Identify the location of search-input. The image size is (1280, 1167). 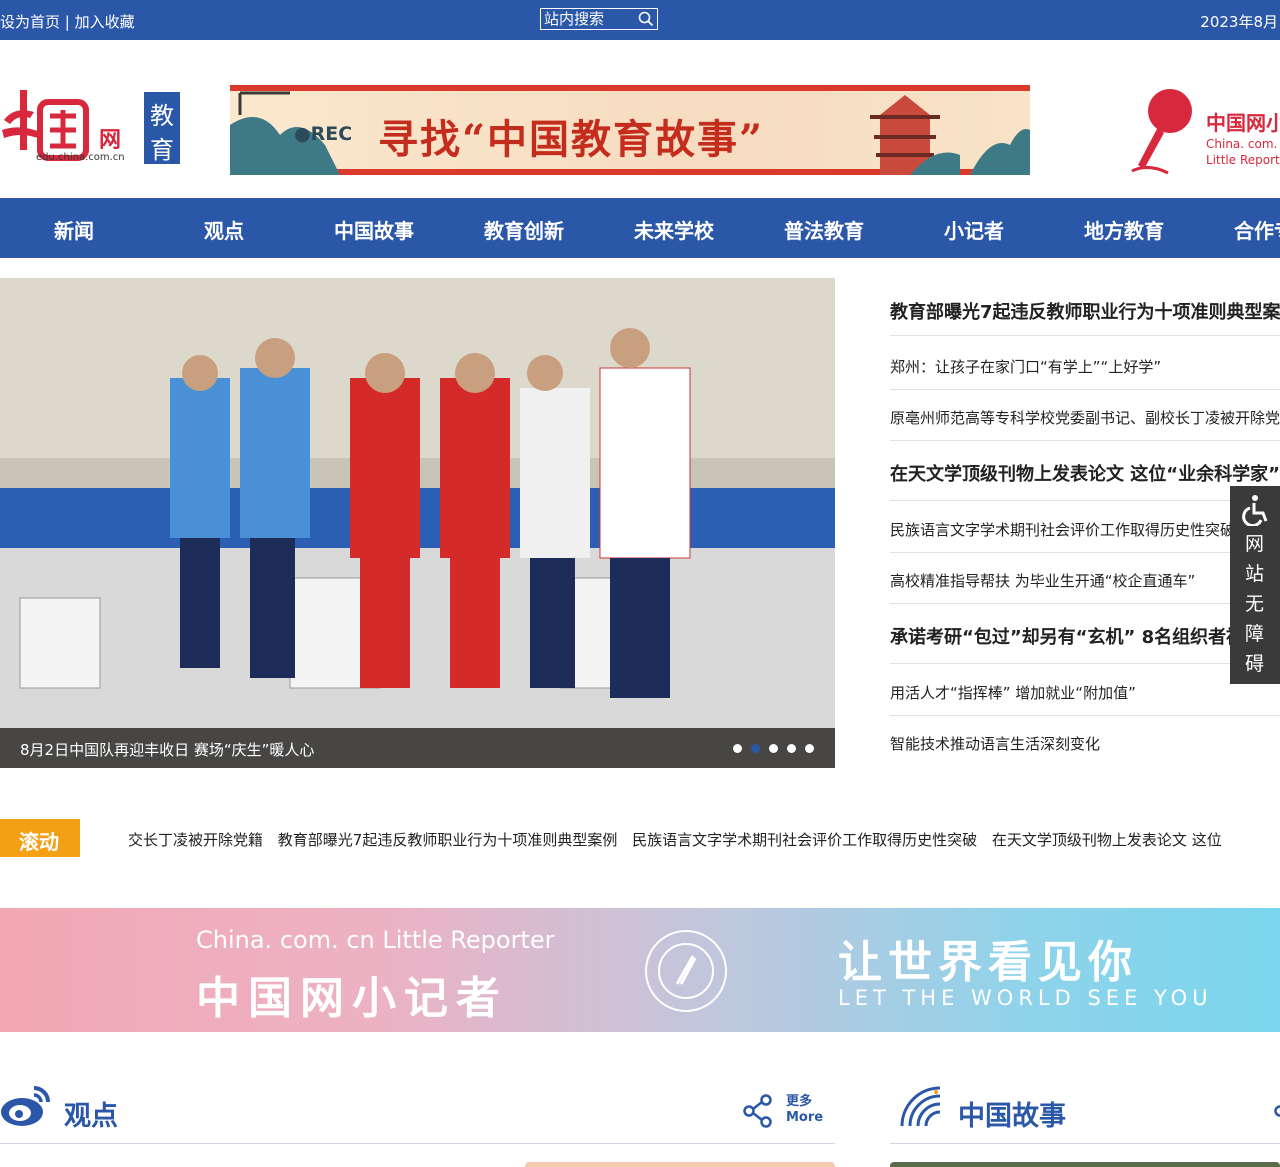
(590, 19).